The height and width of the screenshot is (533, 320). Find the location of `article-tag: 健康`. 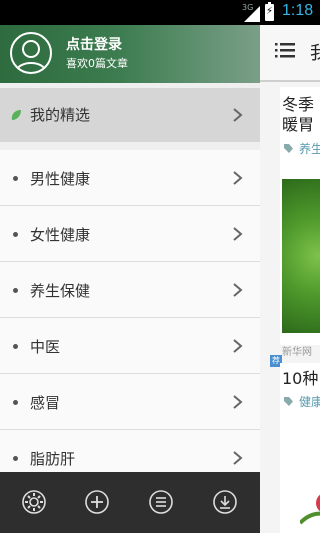

article-tag: 健康 is located at coordinates (309, 402).